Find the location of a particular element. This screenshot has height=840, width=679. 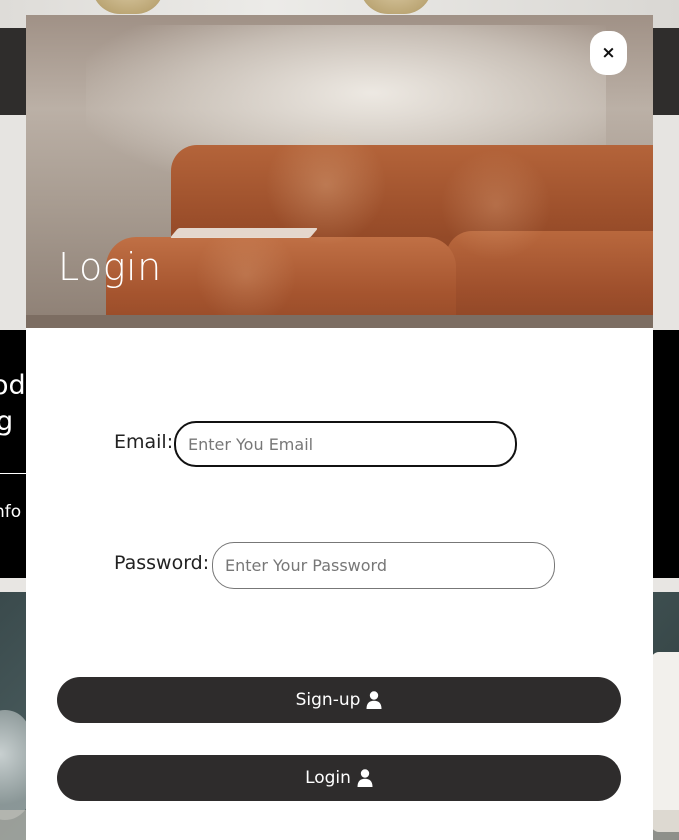

login-button-label: Login is located at coordinates (328, 778).